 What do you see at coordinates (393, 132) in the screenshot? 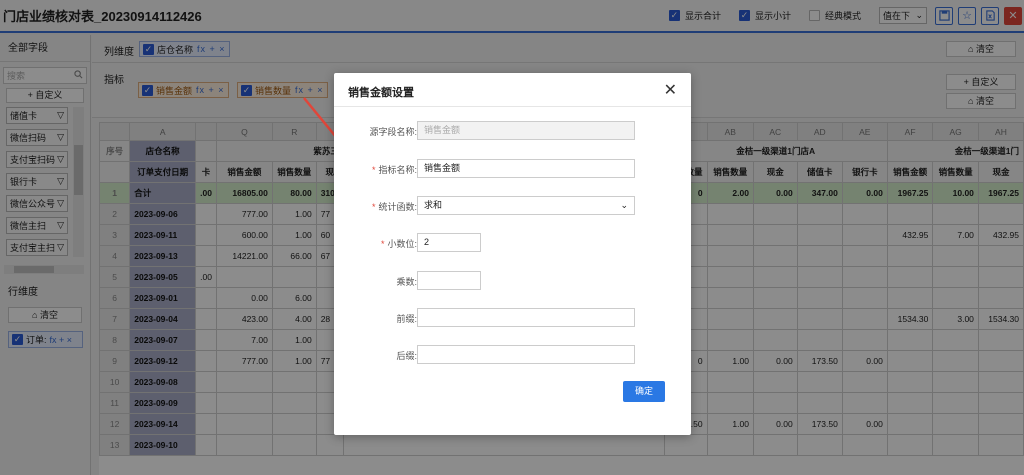
I see `source-field-label: 源字段名称:` at bounding box center [393, 132].